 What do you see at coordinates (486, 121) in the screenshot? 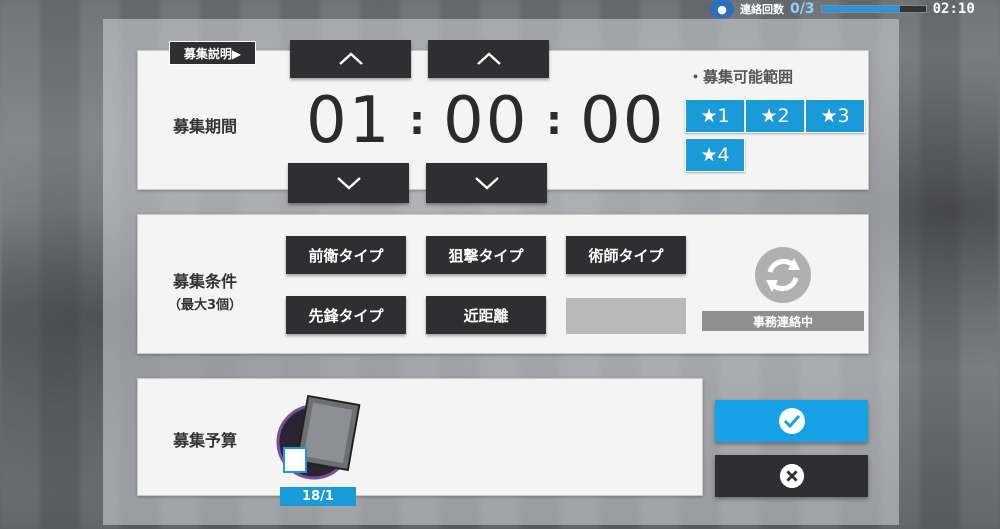
I see `minutes-value: 00` at bounding box center [486, 121].